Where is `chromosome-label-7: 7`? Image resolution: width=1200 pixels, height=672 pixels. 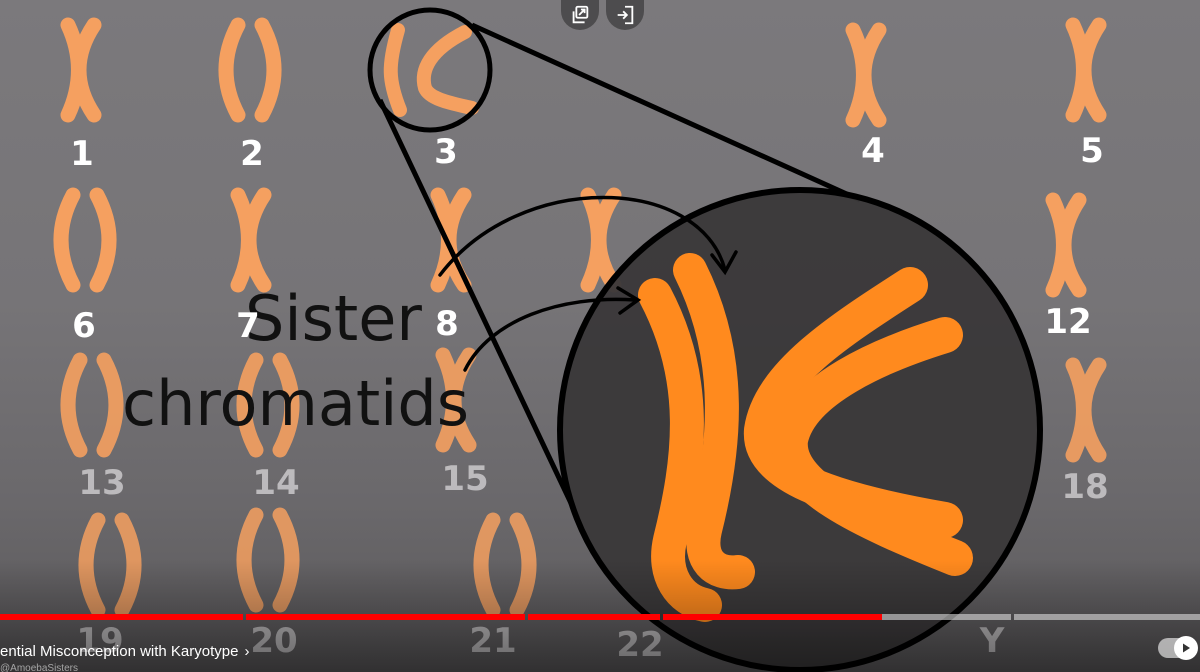 chromosome-label-7: 7 is located at coordinates (248, 326).